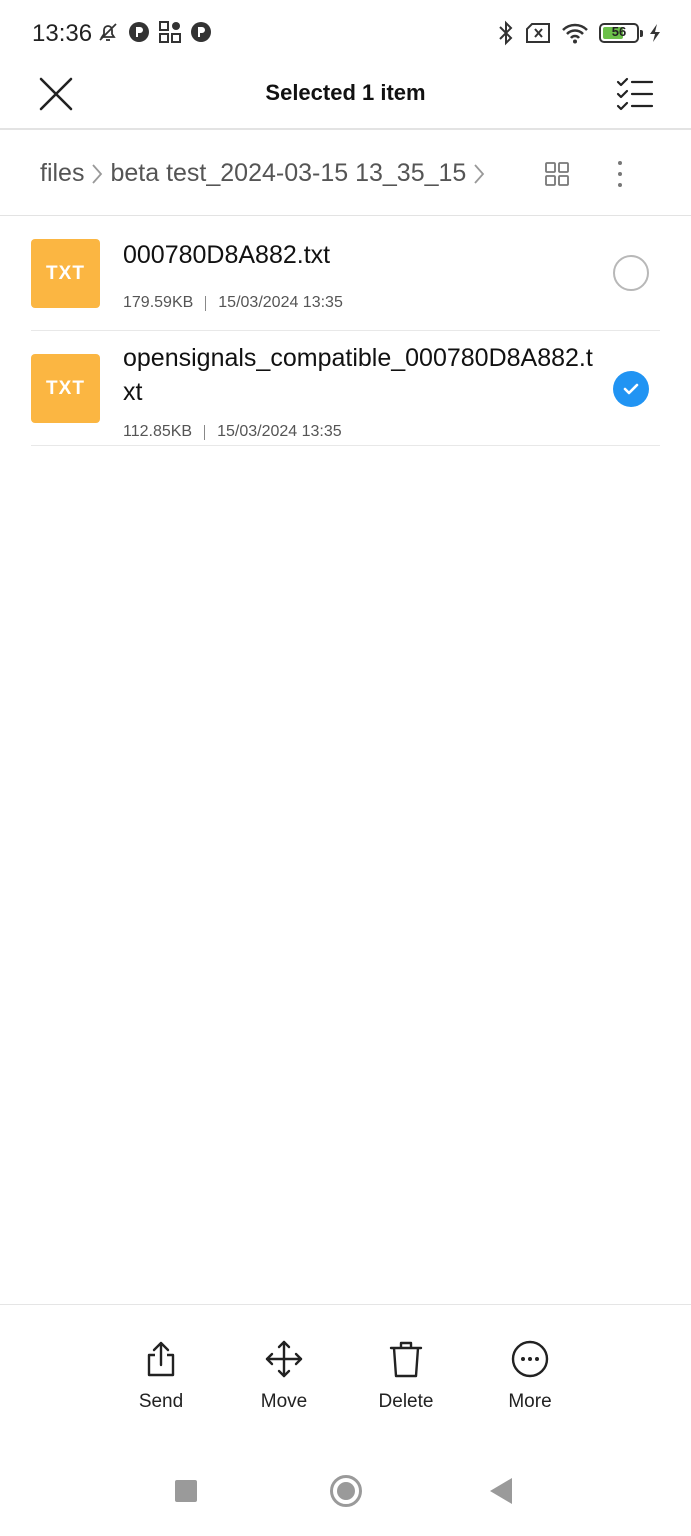 Image resolution: width=691 pixels, height=1536 pixels. I want to click on trash-icon, so click(406, 1359).